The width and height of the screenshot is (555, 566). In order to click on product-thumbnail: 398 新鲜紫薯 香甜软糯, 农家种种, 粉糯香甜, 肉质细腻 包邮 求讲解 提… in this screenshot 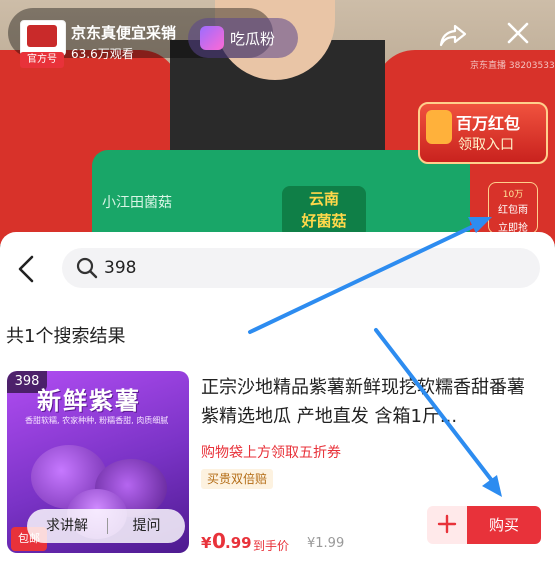, I will do `click(98, 462)`.